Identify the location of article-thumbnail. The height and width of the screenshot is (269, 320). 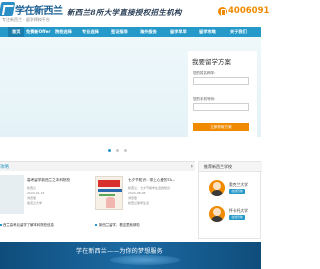
(12, 194).